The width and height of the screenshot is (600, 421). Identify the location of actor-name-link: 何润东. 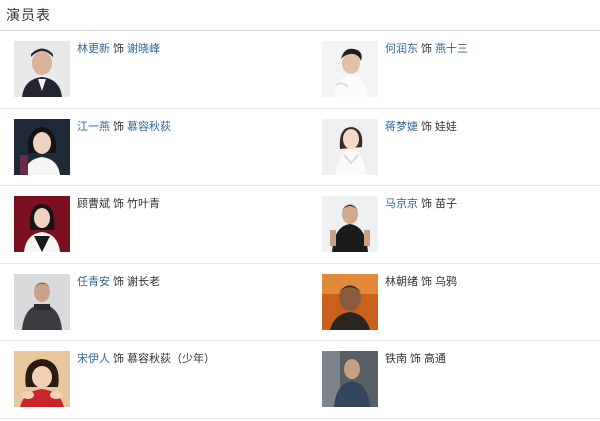
(401, 48).